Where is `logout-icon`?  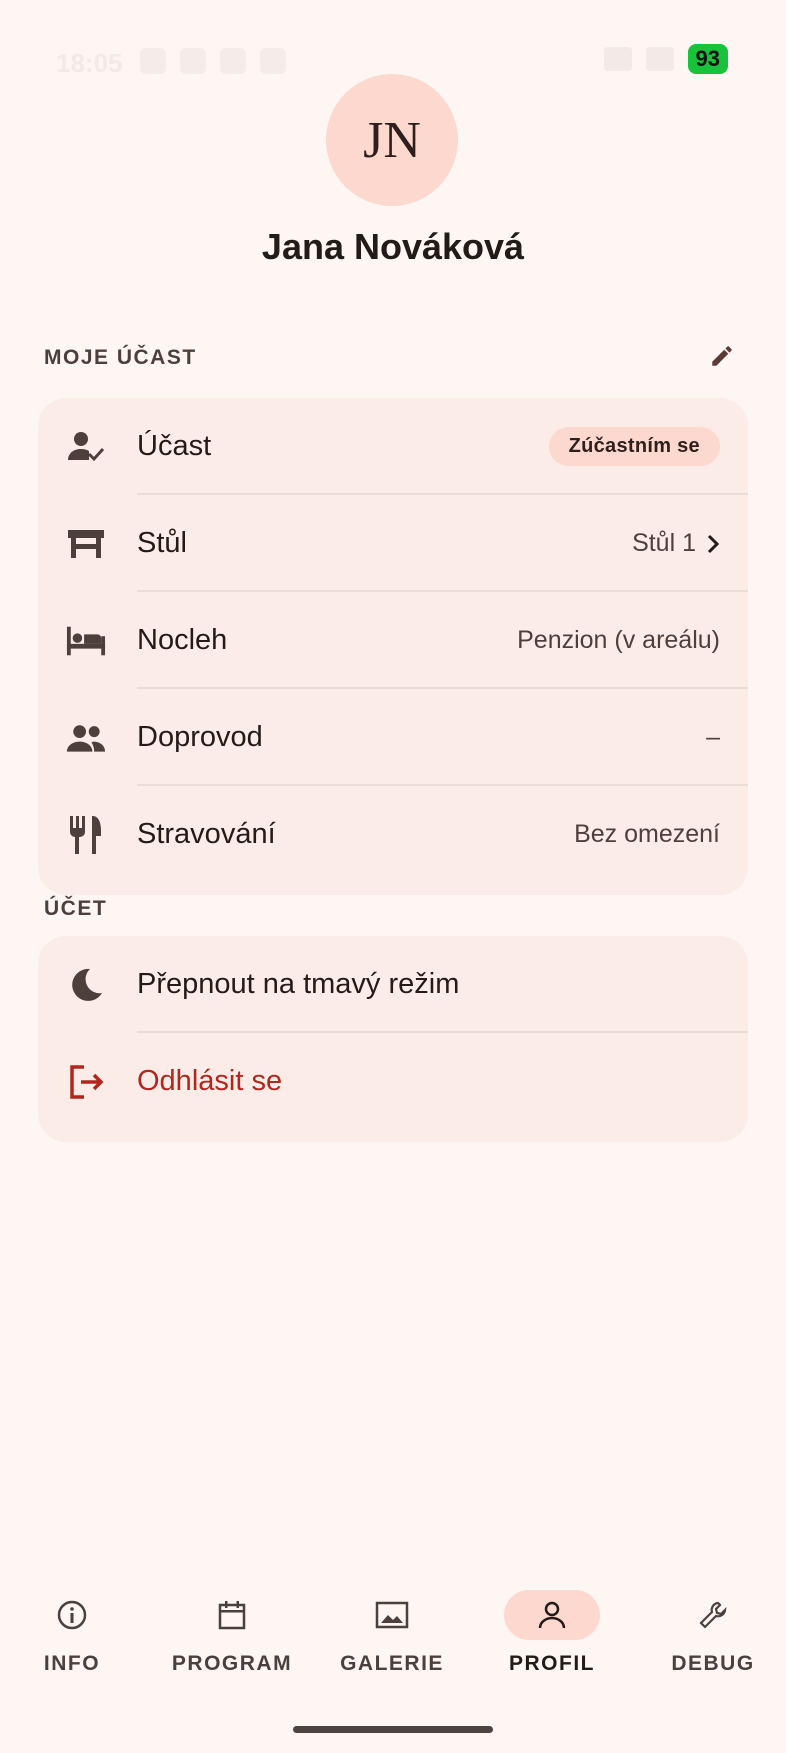
logout-icon is located at coordinates (86, 1082).